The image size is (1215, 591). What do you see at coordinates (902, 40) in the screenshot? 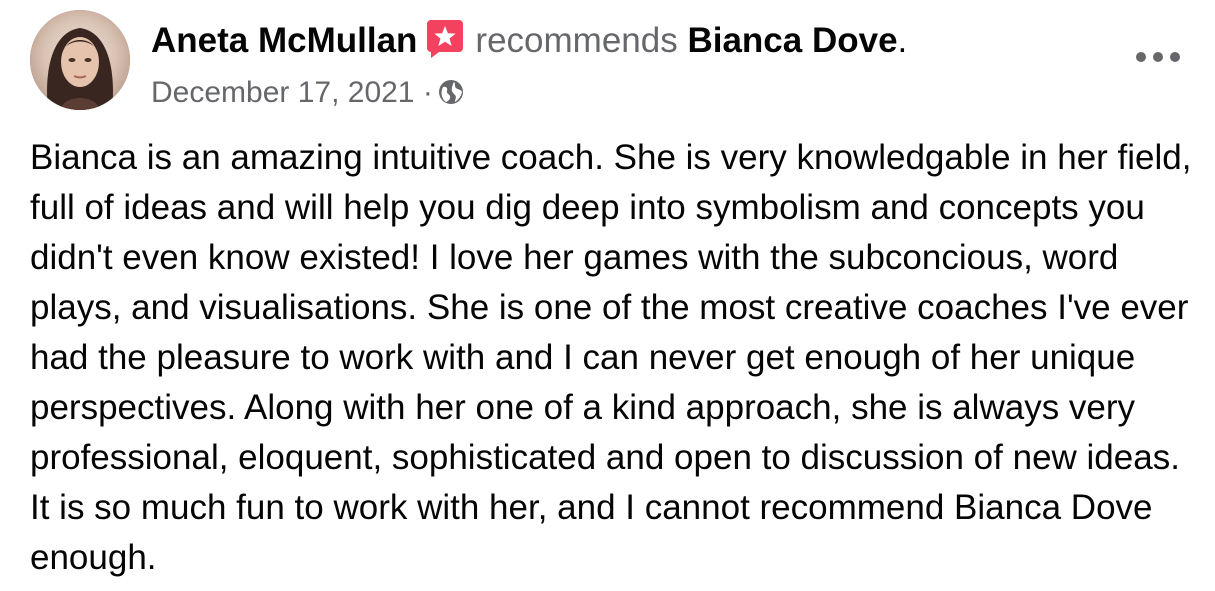
I see `author-line-period: .` at bounding box center [902, 40].